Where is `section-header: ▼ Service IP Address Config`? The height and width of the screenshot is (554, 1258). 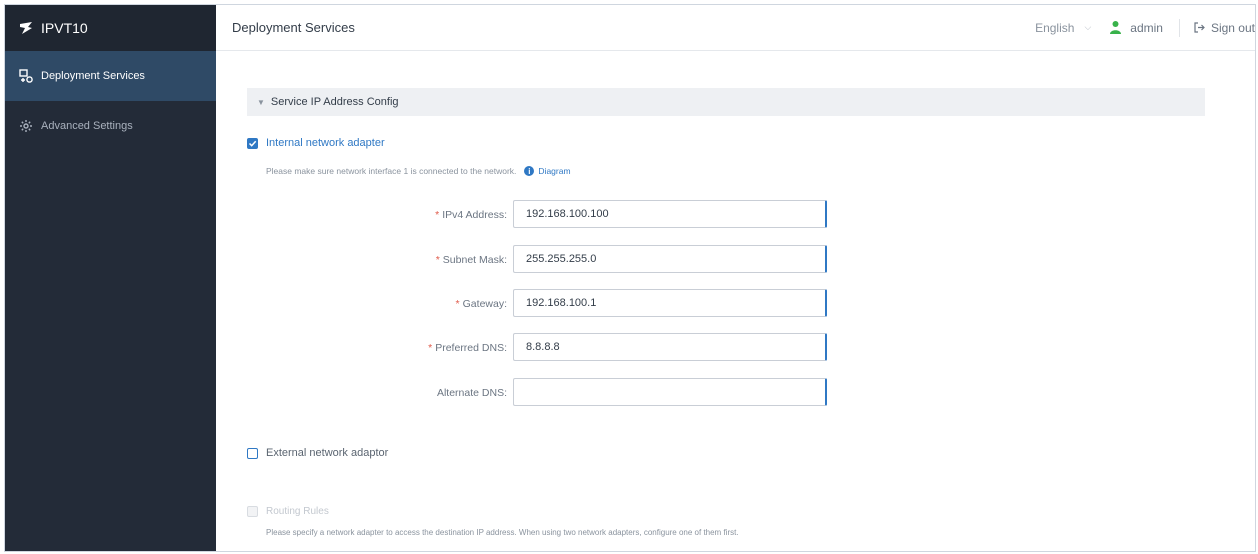 section-header: ▼ Service IP Address Config is located at coordinates (726, 102).